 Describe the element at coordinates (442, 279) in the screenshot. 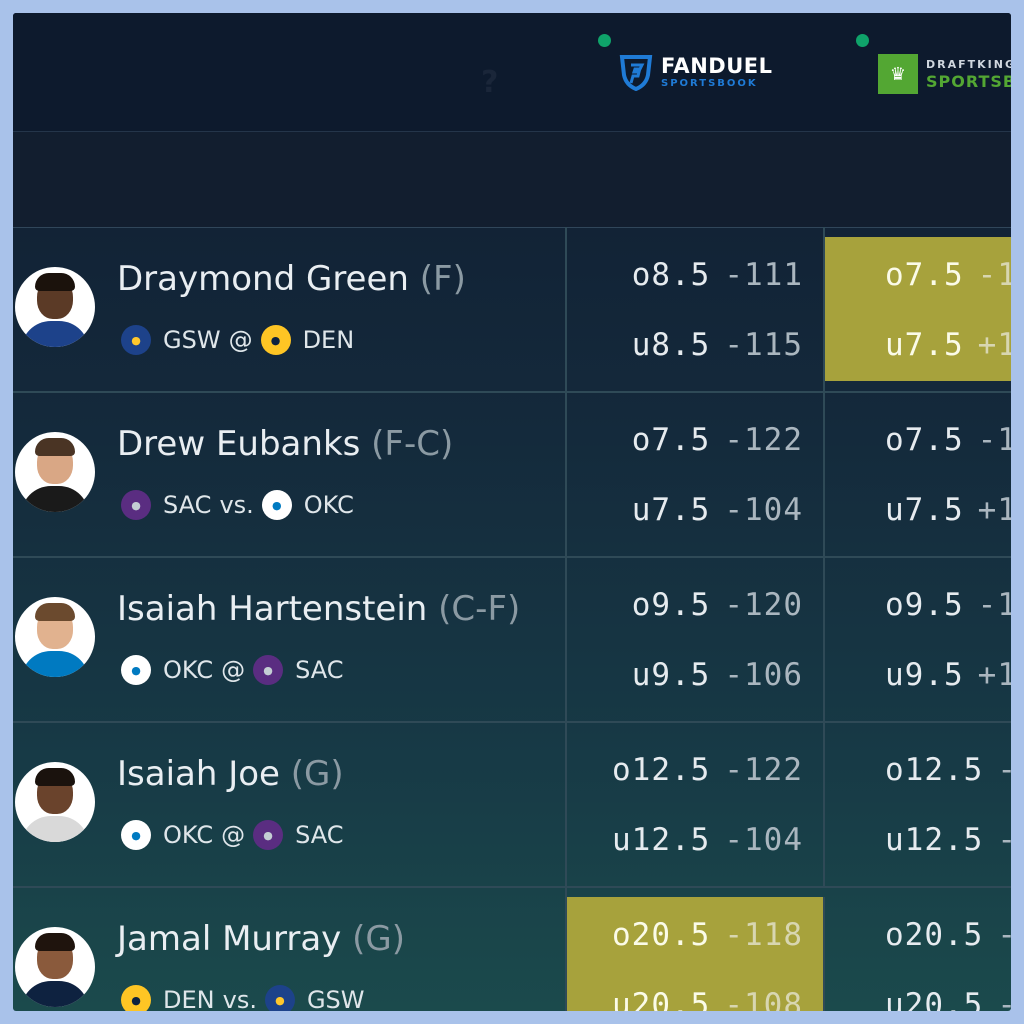

I see `player-position: (F)` at that location.